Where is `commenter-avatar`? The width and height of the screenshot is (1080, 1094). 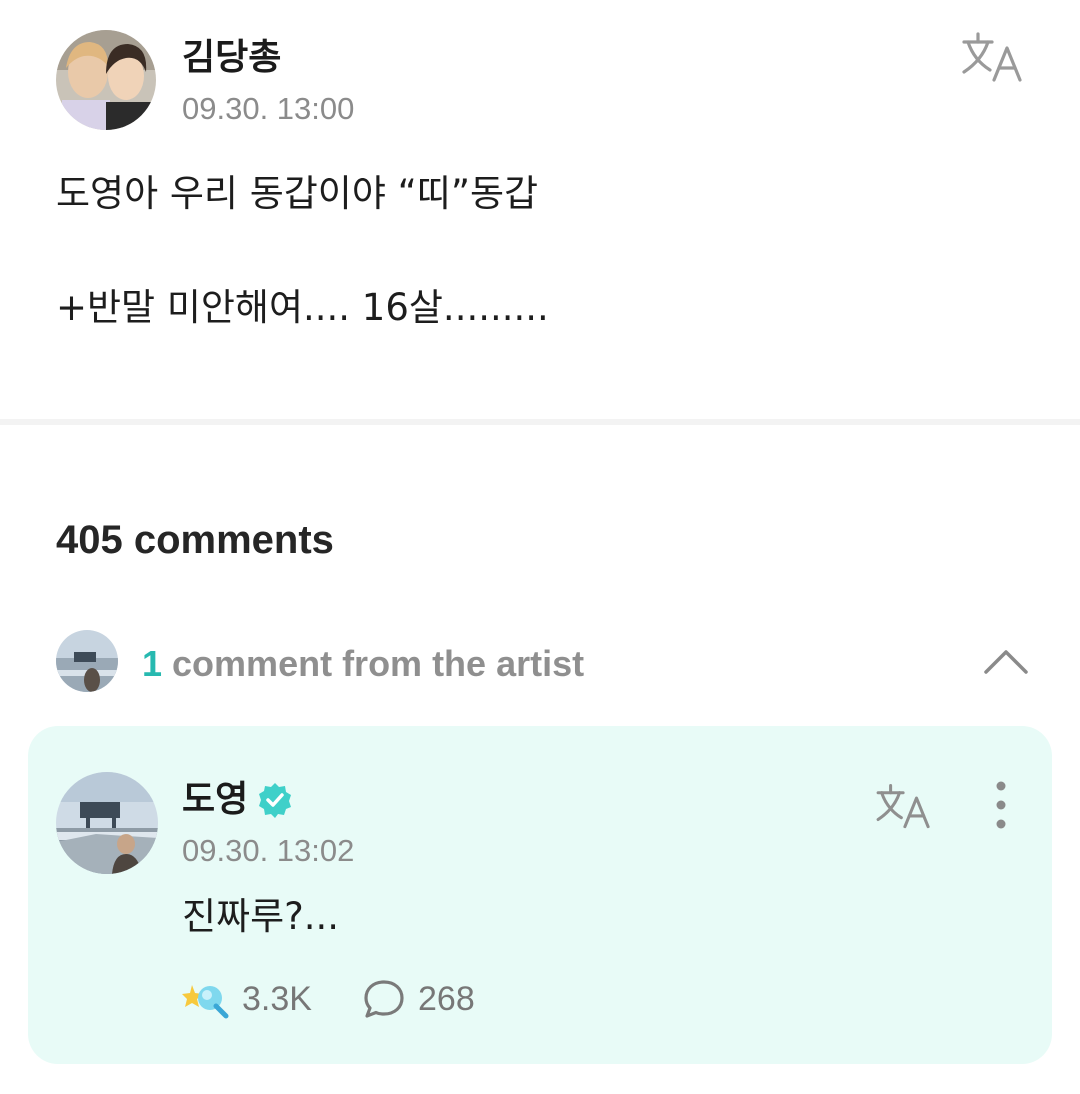
commenter-avatar is located at coordinates (107, 823).